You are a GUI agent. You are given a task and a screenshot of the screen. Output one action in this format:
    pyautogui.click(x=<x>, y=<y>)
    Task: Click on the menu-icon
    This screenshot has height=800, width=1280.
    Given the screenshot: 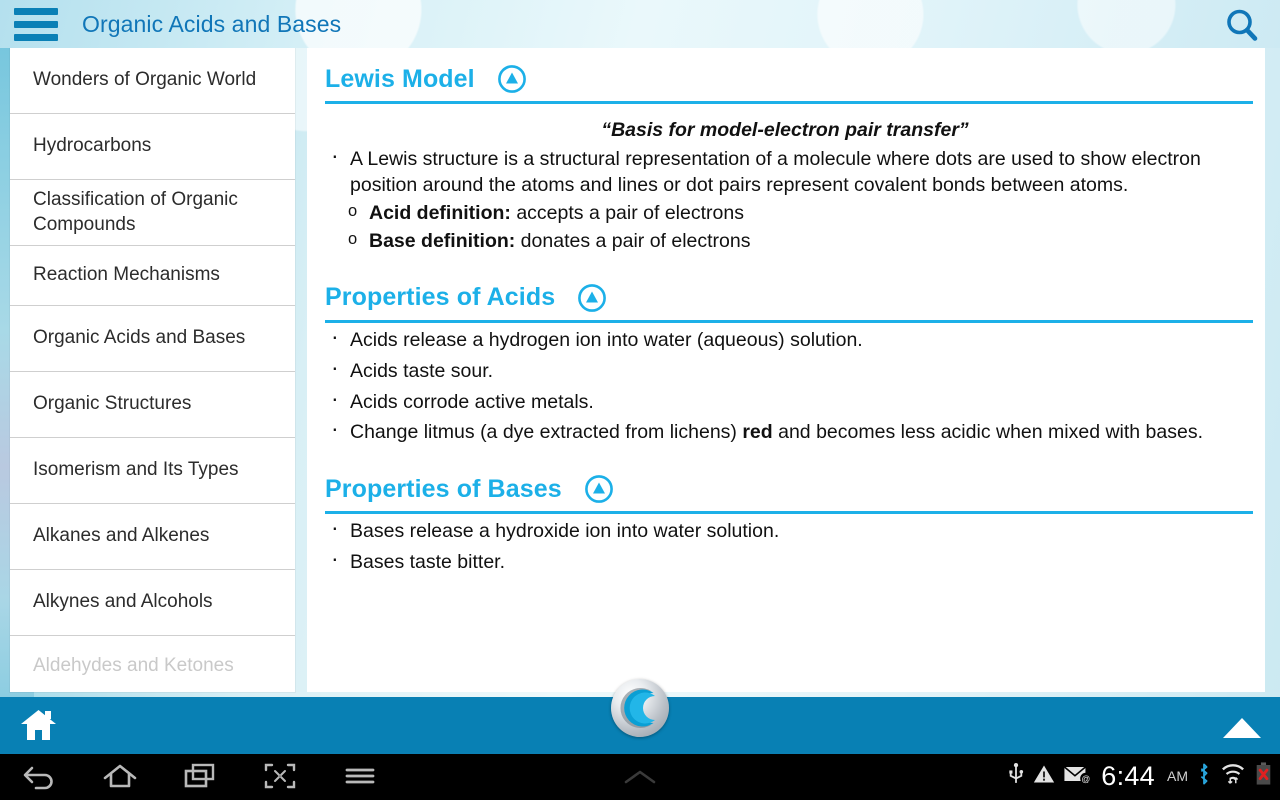 What is the action you would take?
    pyautogui.click(x=360, y=776)
    